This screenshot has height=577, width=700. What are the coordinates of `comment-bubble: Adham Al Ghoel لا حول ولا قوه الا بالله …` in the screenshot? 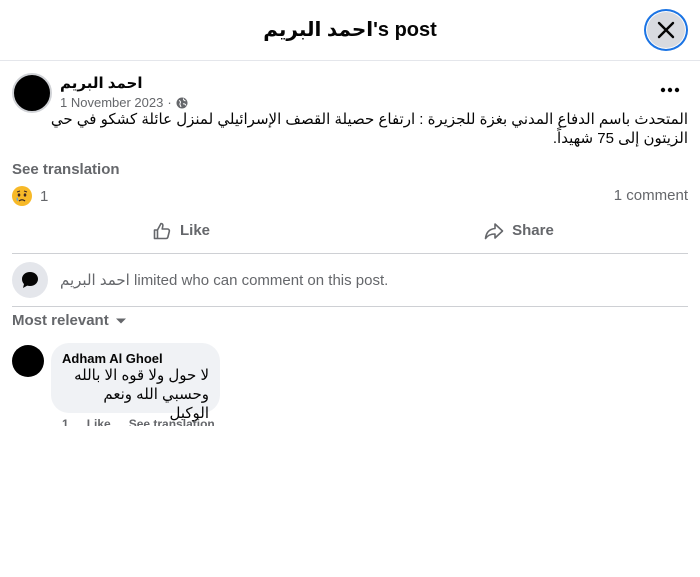 It's located at (135, 382).